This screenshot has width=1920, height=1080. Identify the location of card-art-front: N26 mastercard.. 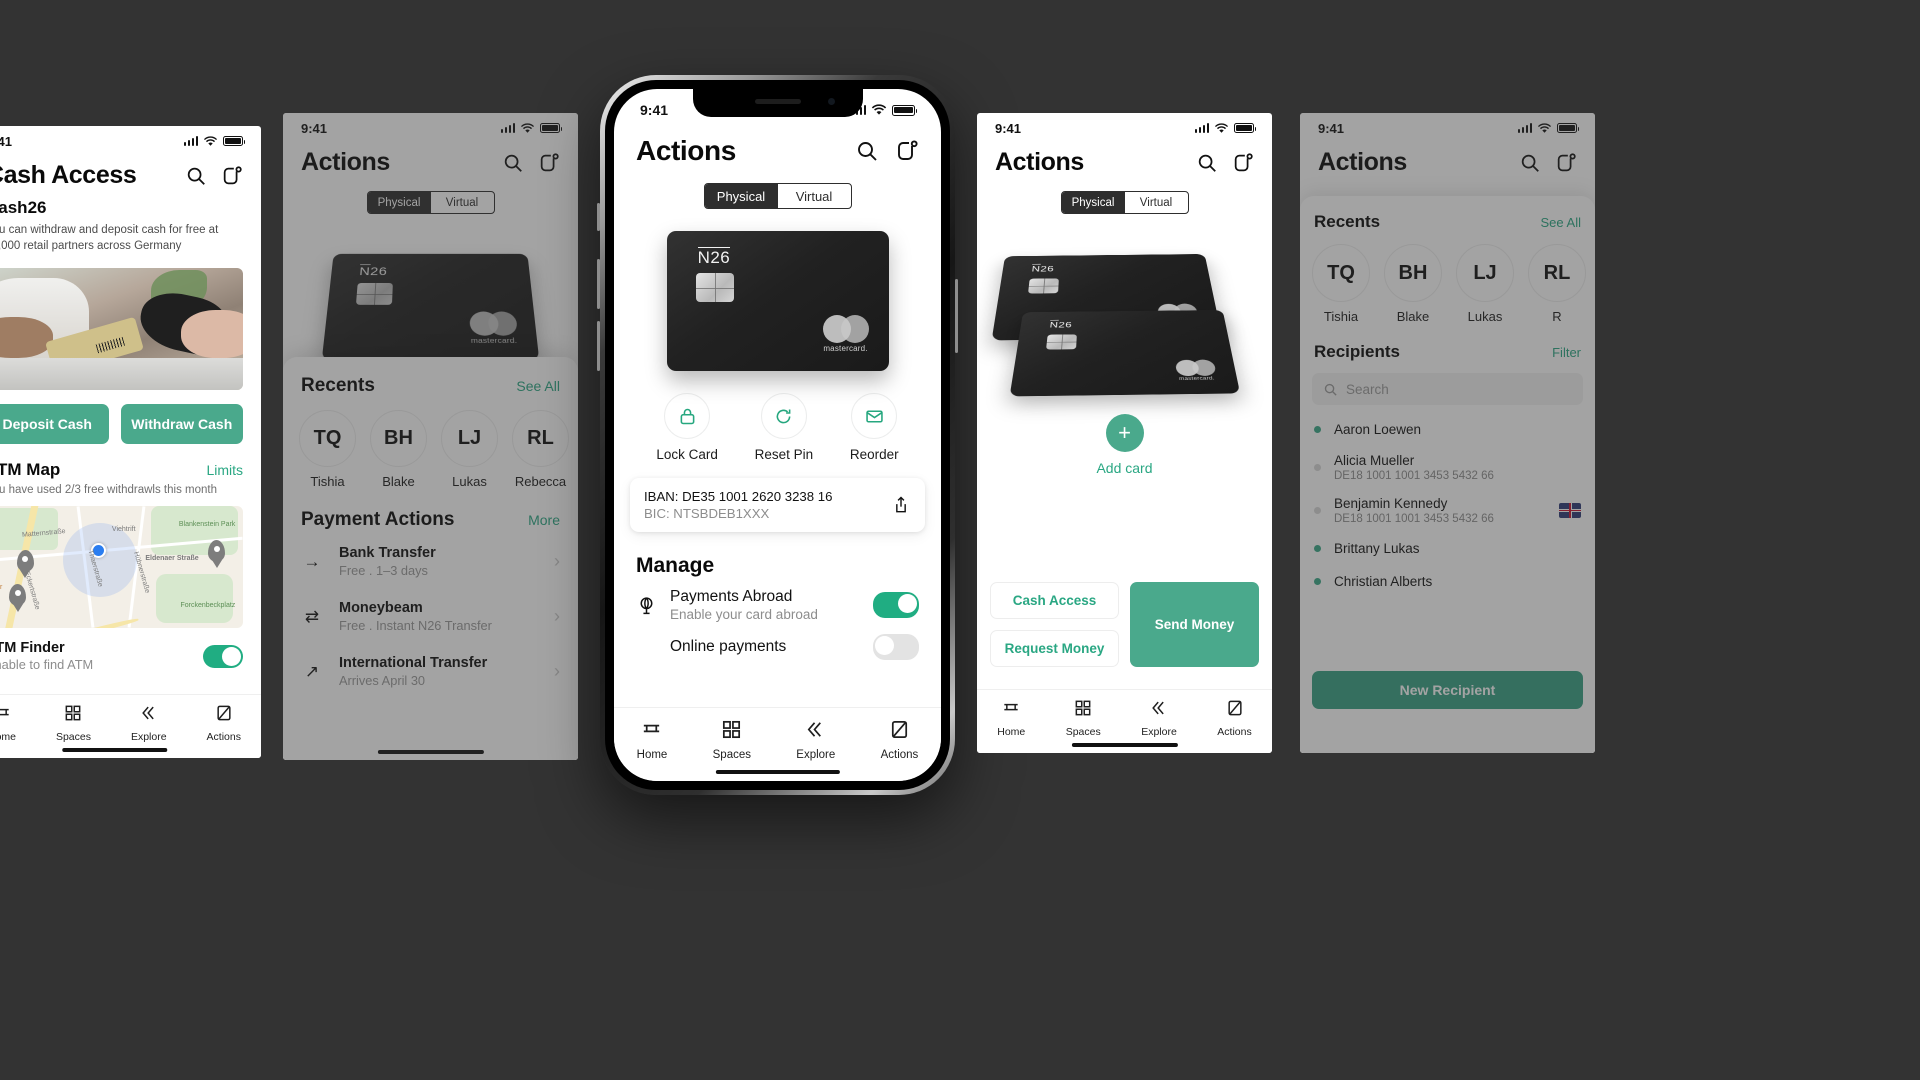
(1125, 353).